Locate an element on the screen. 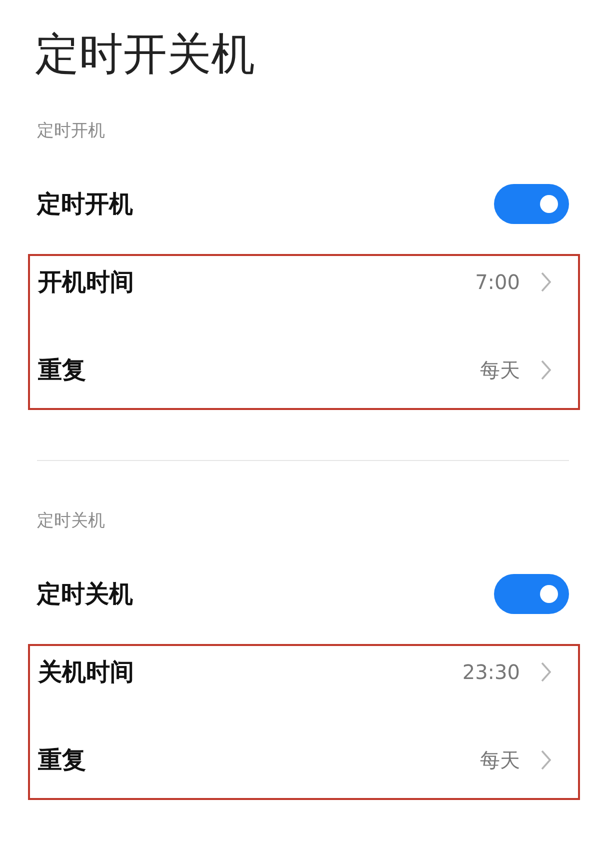  setting-label: 定时关机 is located at coordinates (85, 594).